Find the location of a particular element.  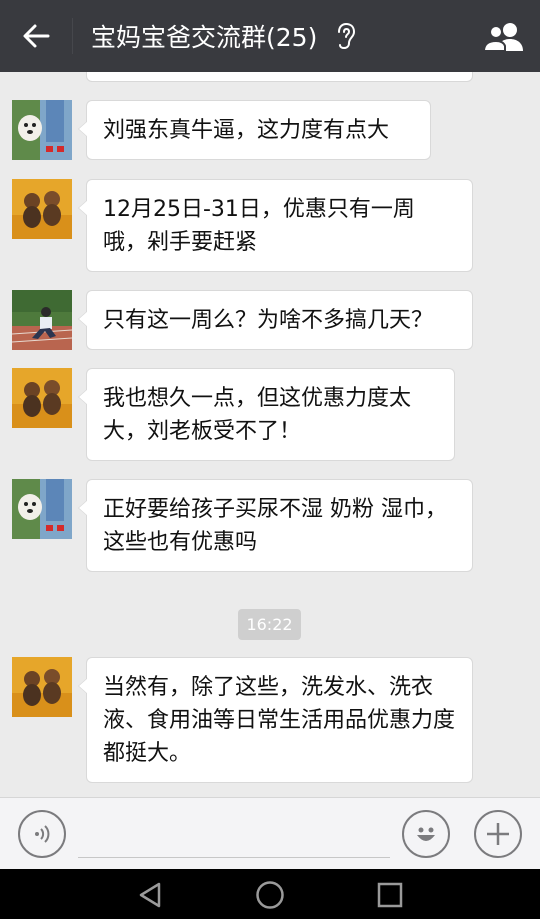

ear-icon is located at coordinates (346, 36).